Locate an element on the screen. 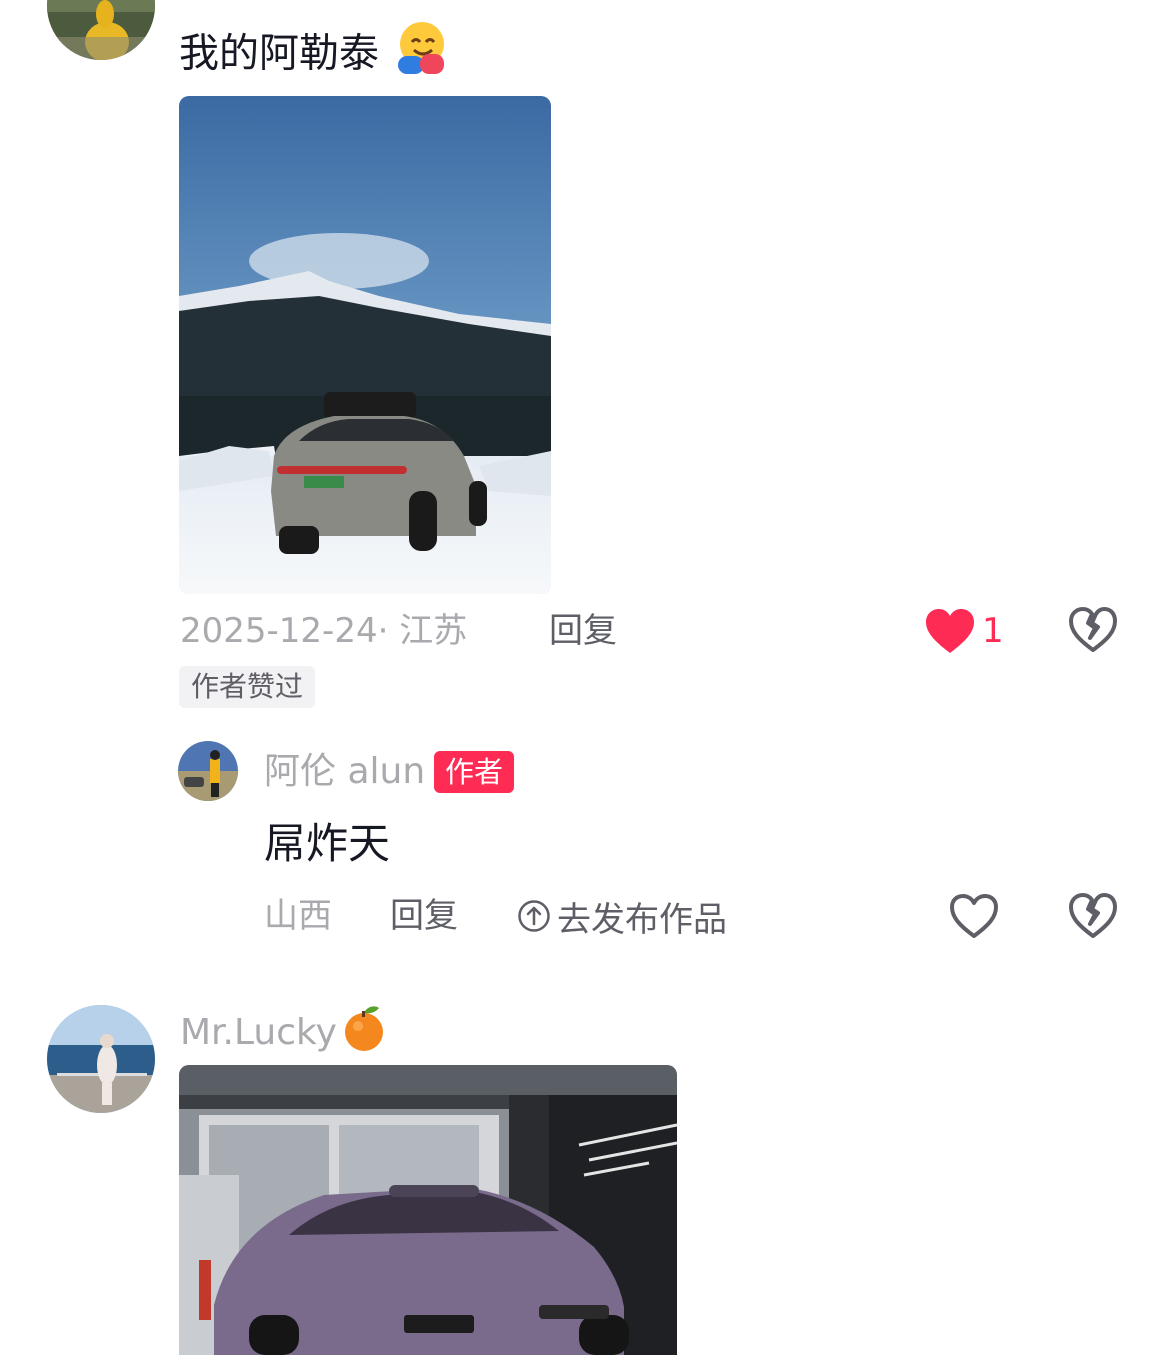 This screenshot has height=1355, width=1170. publish-work-button: 去发布作品 is located at coordinates (622, 916).